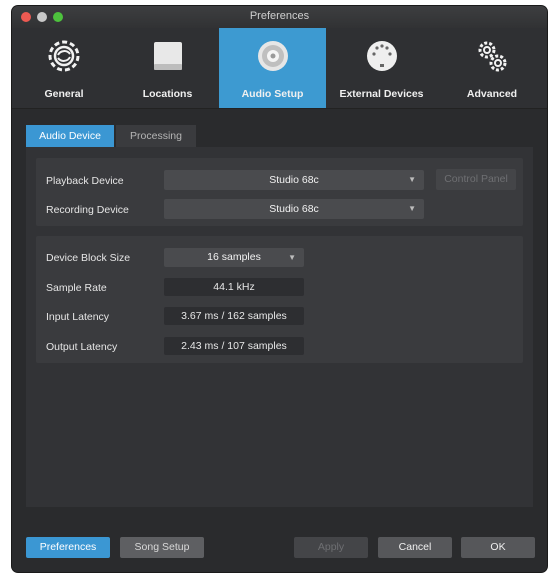 This screenshot has width=554, height=578. Describe the element at coordinates (64, 94) in the screenshot. I see `toolbar-label-general: General` at that location.